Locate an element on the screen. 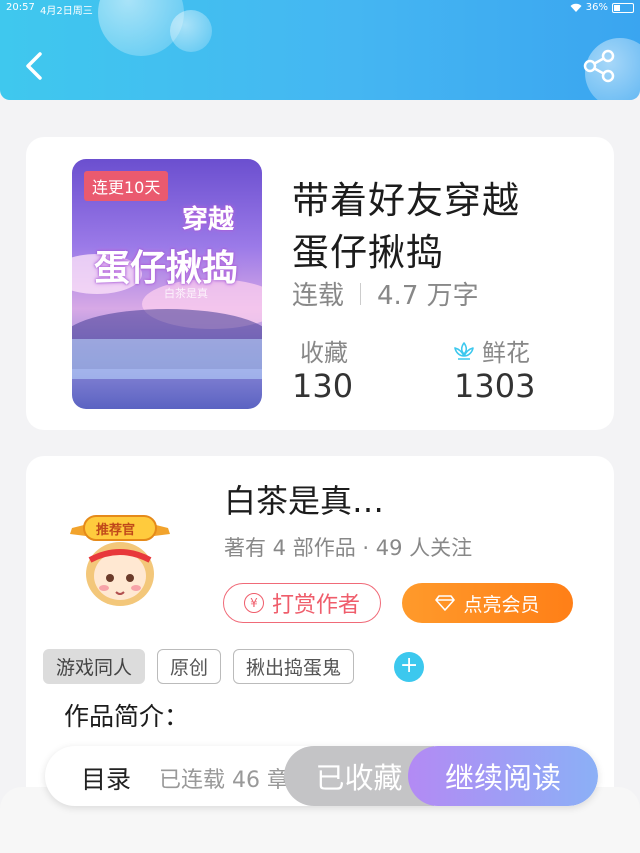  wifi-icon is located at coordinates (576, 7).